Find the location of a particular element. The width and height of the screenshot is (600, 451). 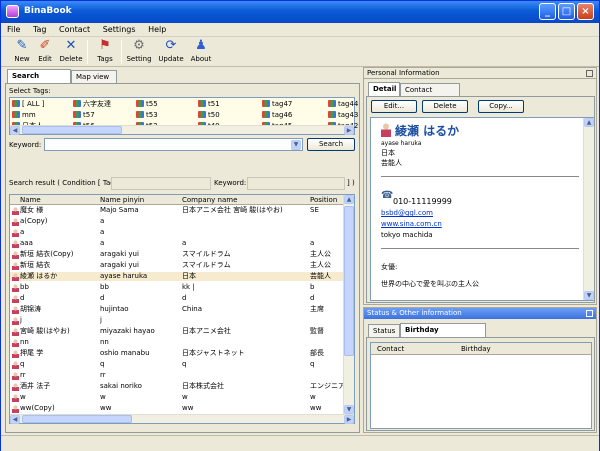

tag-item: t51 is located at coordinates (209, 104).